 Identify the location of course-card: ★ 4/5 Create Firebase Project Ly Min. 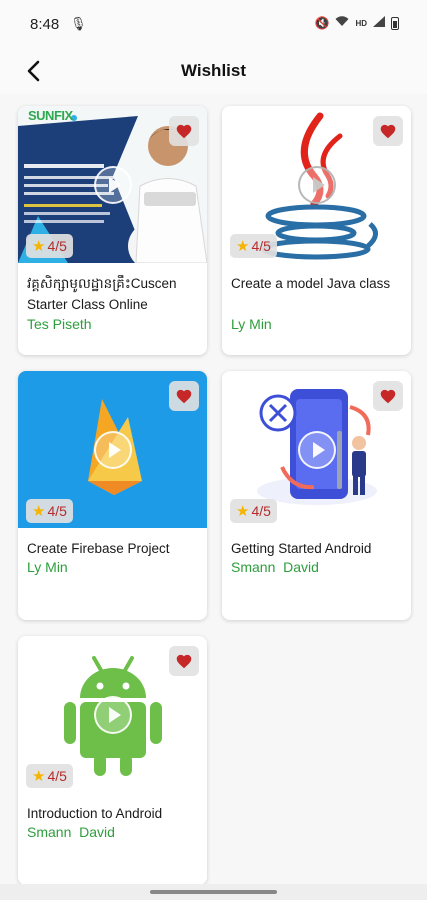
(112, 495).